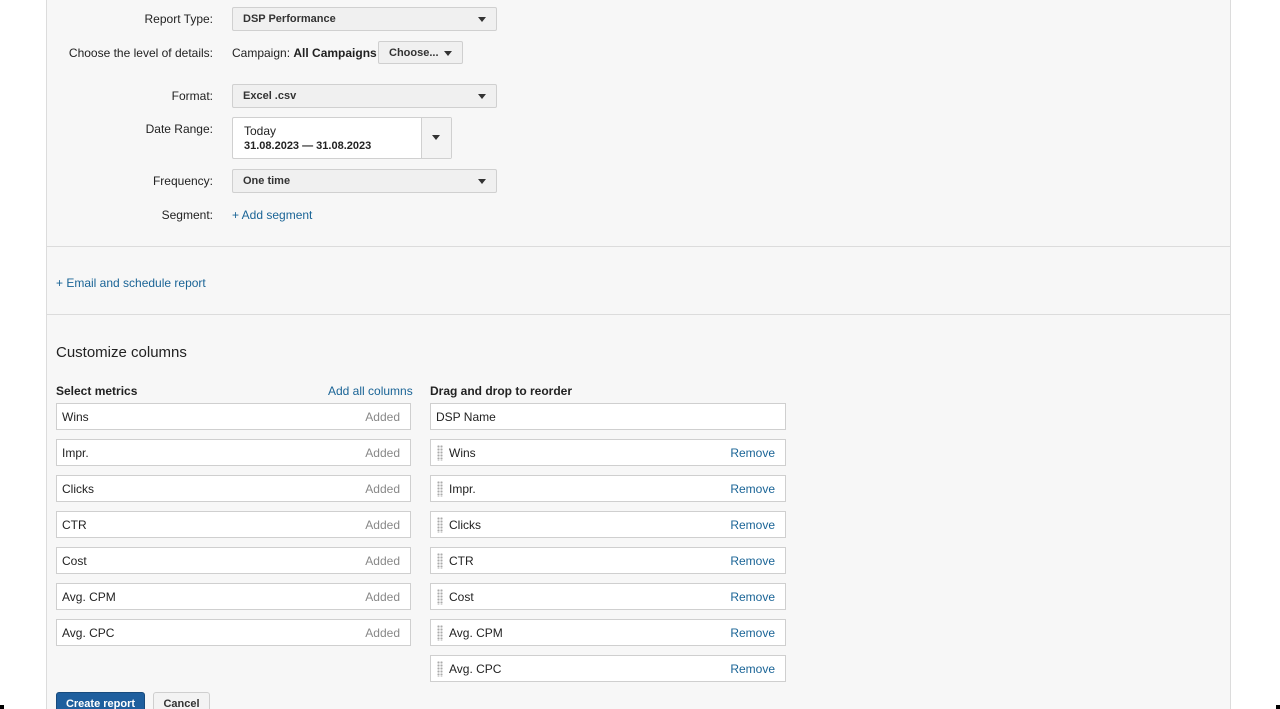 Image resolution: width=1280 pixels, height=709 pixels. What do you see at coordinates (462, 453) in the screenshot?
I see `selected-column-name: Wins` at bounding box center [462, 453].